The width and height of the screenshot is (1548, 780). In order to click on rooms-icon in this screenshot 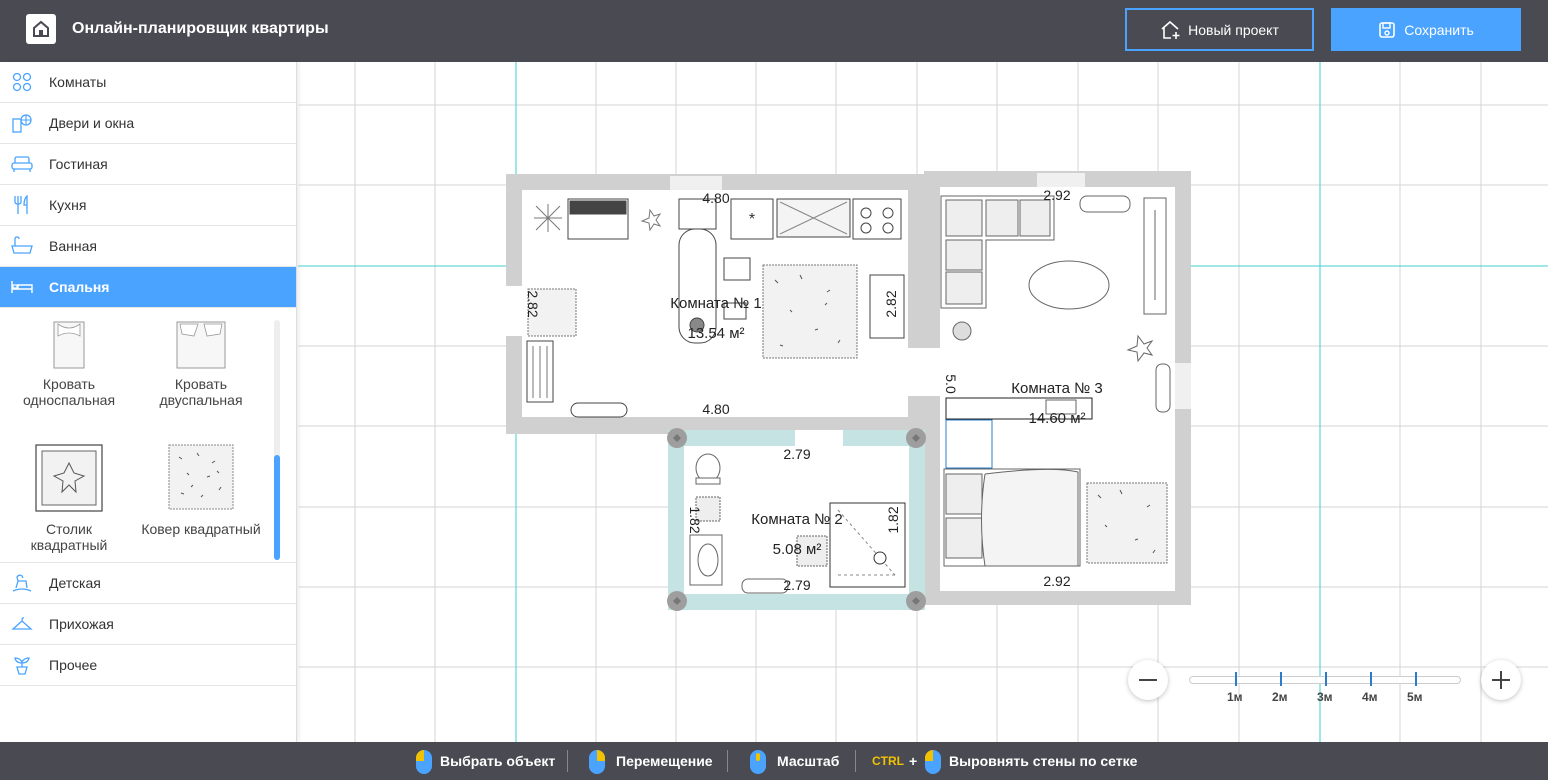, I will do `click(22, 82)`.